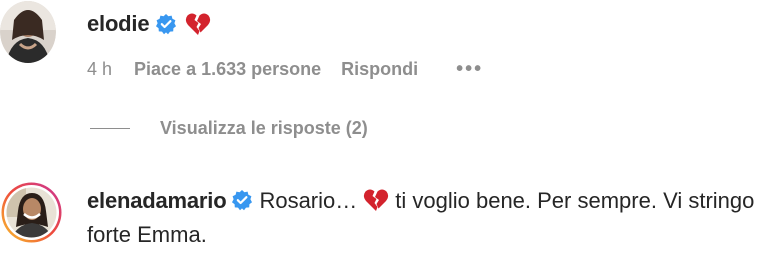 Image resolution: width=767 pixels, height=257 pixels. What do you see at coordinates (157, 200) in the screenshot?
I see `username-link: elenadamario` at bounding box center [157, 200].